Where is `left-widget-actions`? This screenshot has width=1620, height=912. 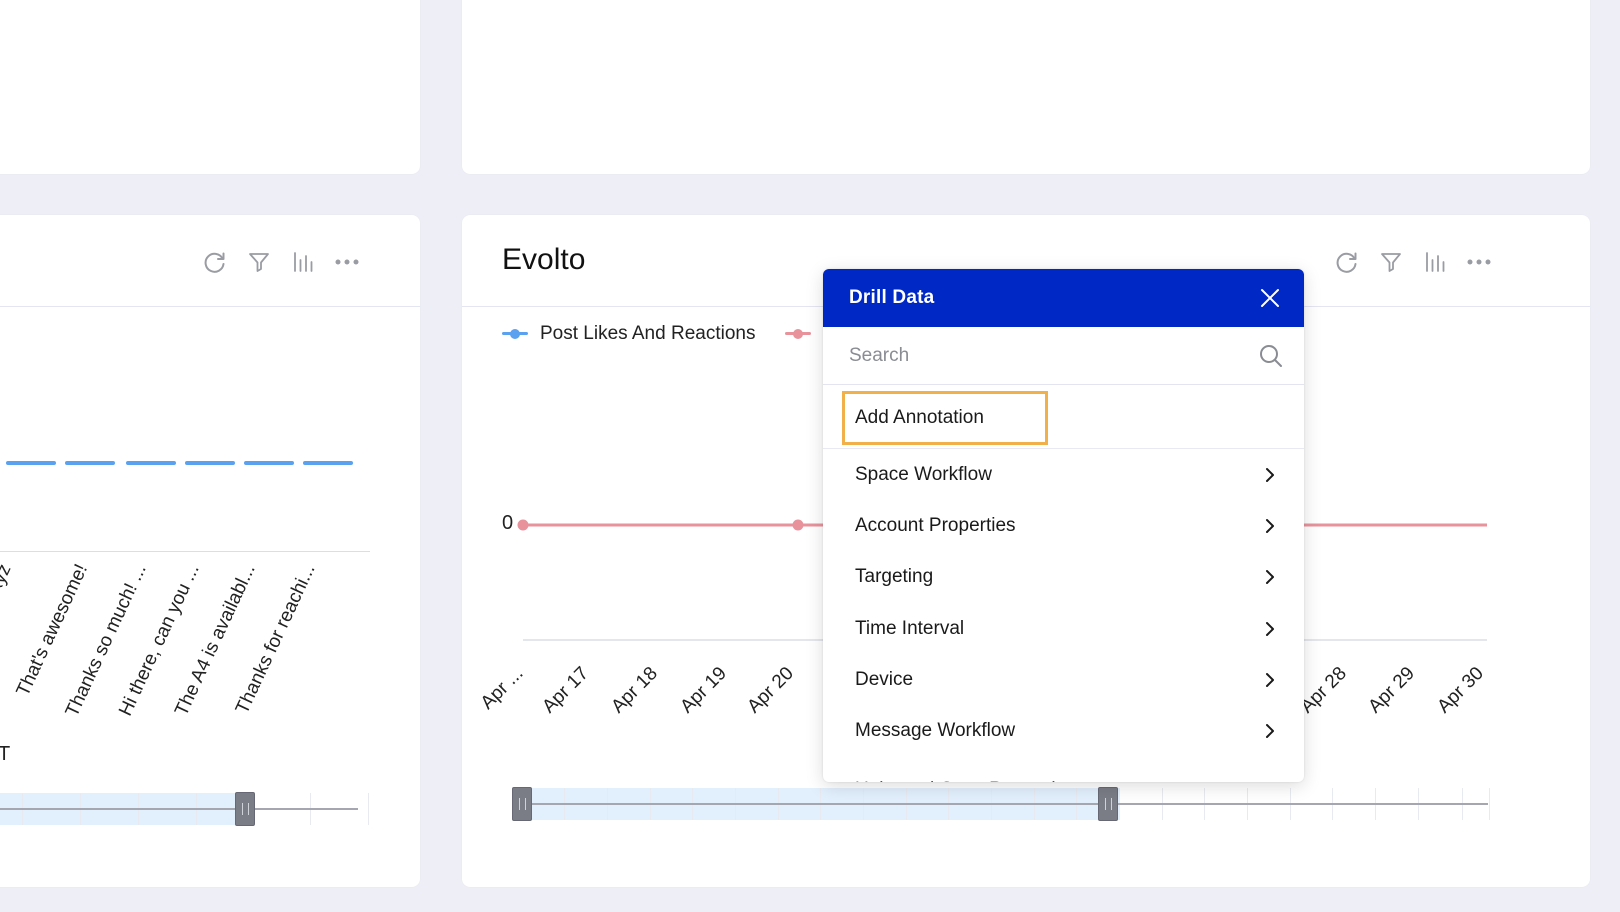 left-widget-actions is located at coordinates (281, 262).